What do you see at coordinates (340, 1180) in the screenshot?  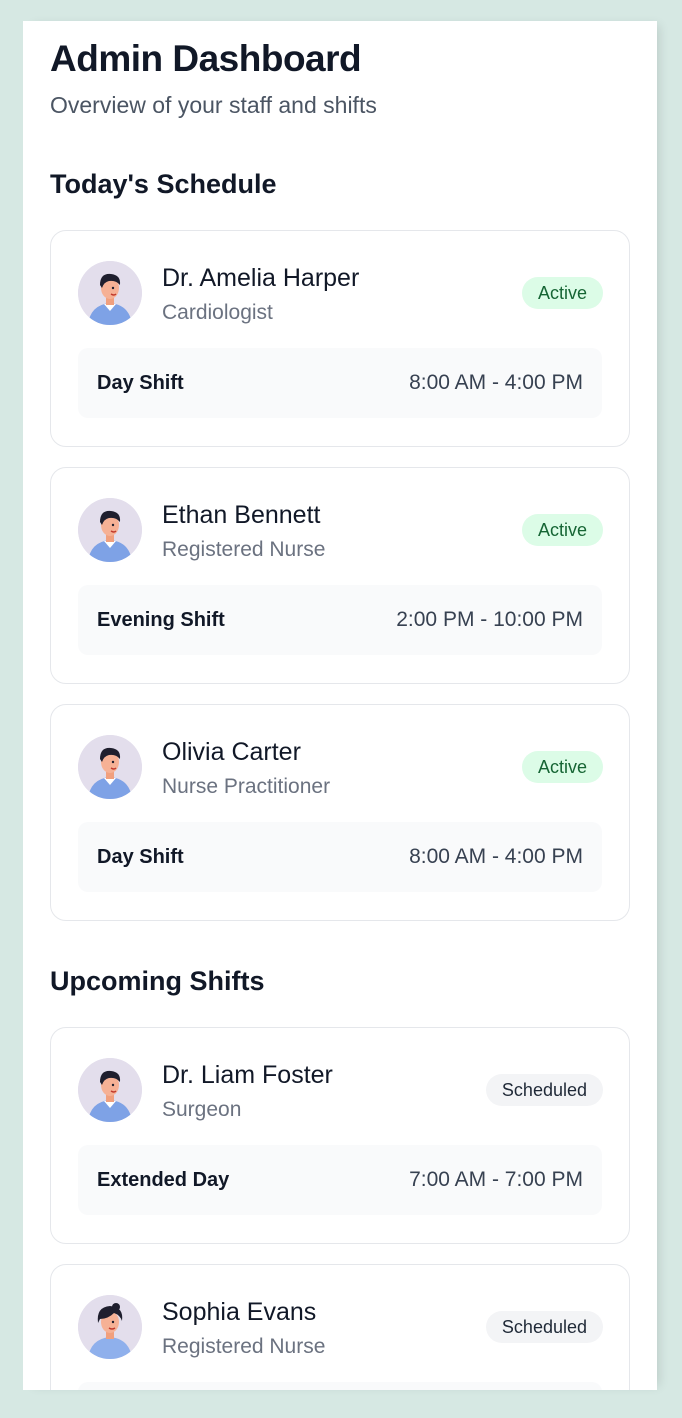 I see `shift-info: Extended Day 7:00 AM - 7:00 PM` at bounding box center [340, 1180].